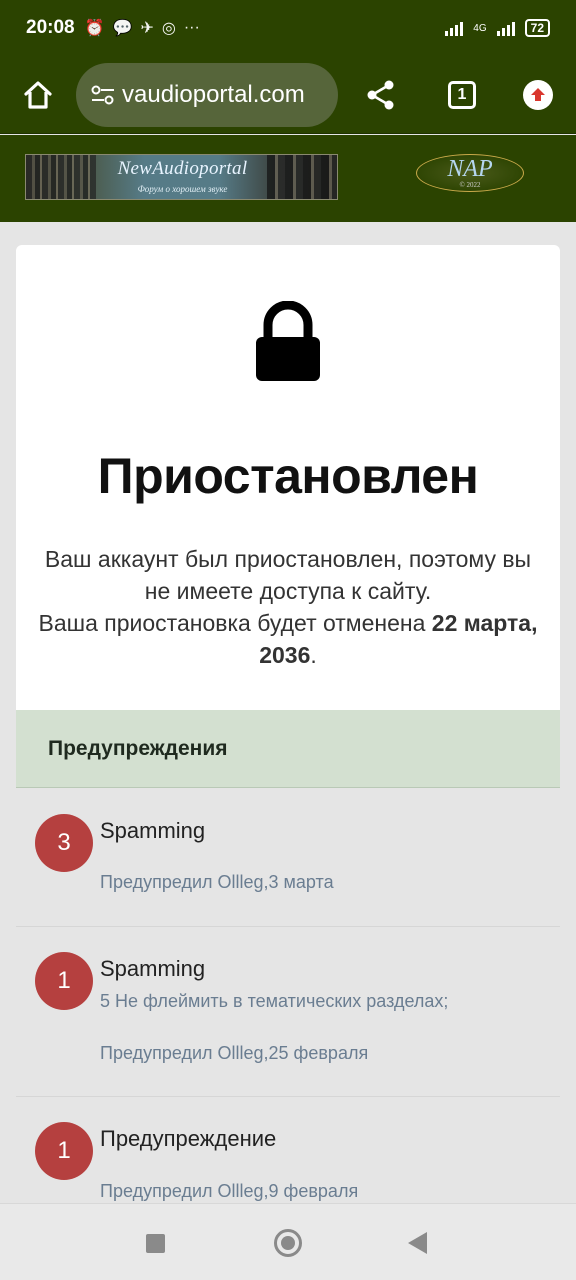 The image size is (576, 1280). What do you see at coordinates (182, 168) in the screenshot?
I see `banner-title: NewAudioportal` at bounding box center [182, 168].